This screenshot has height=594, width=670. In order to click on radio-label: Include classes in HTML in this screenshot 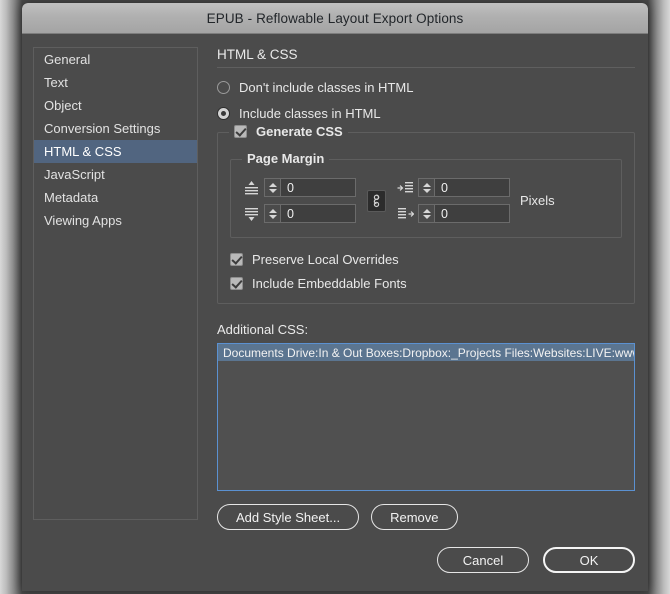, I will do `click(310, 113)`.